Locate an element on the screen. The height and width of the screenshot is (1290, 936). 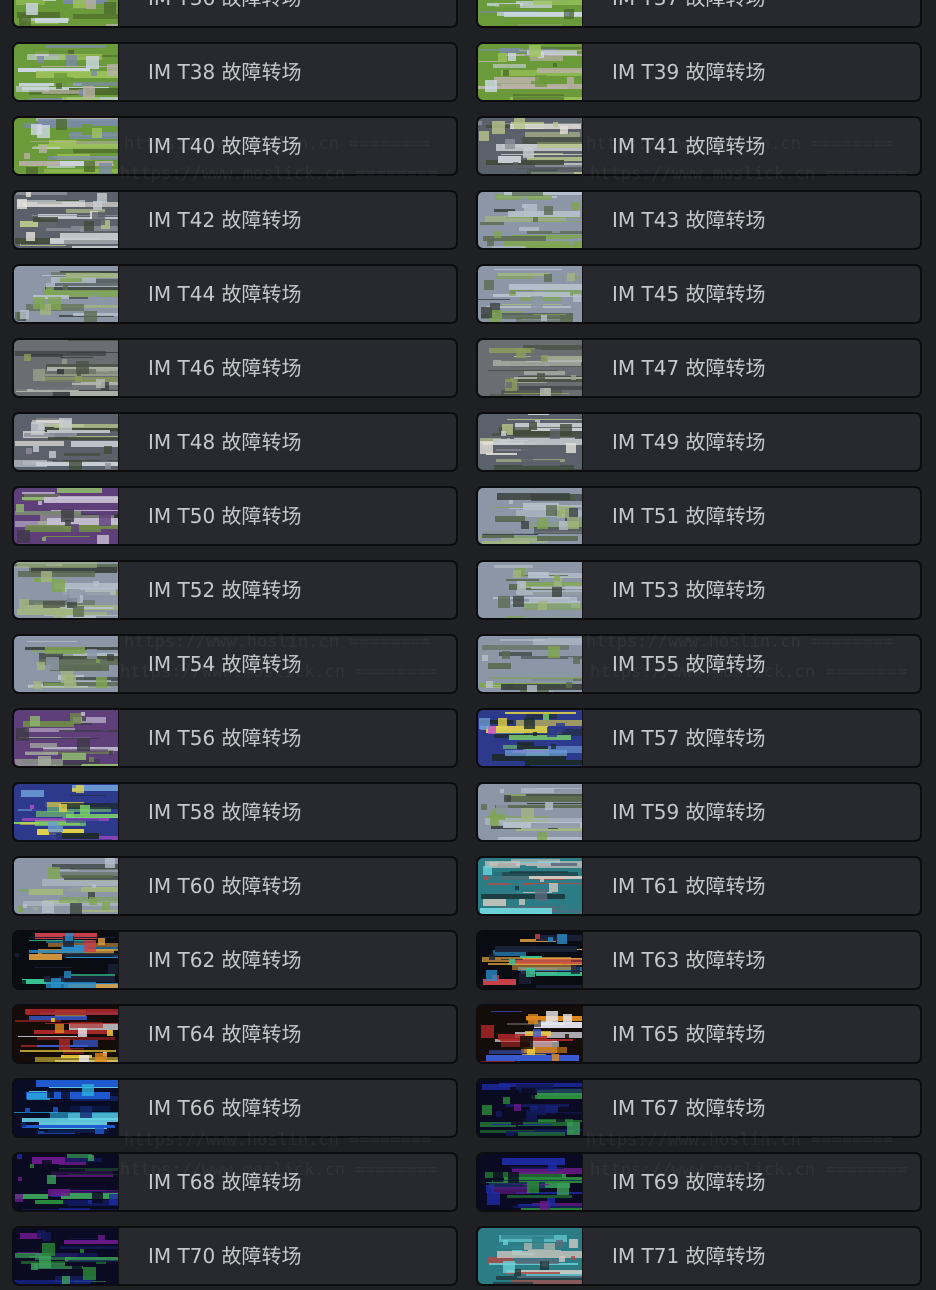
transition-label: IM T45 故障转场 is located at coordinates (689, 294).